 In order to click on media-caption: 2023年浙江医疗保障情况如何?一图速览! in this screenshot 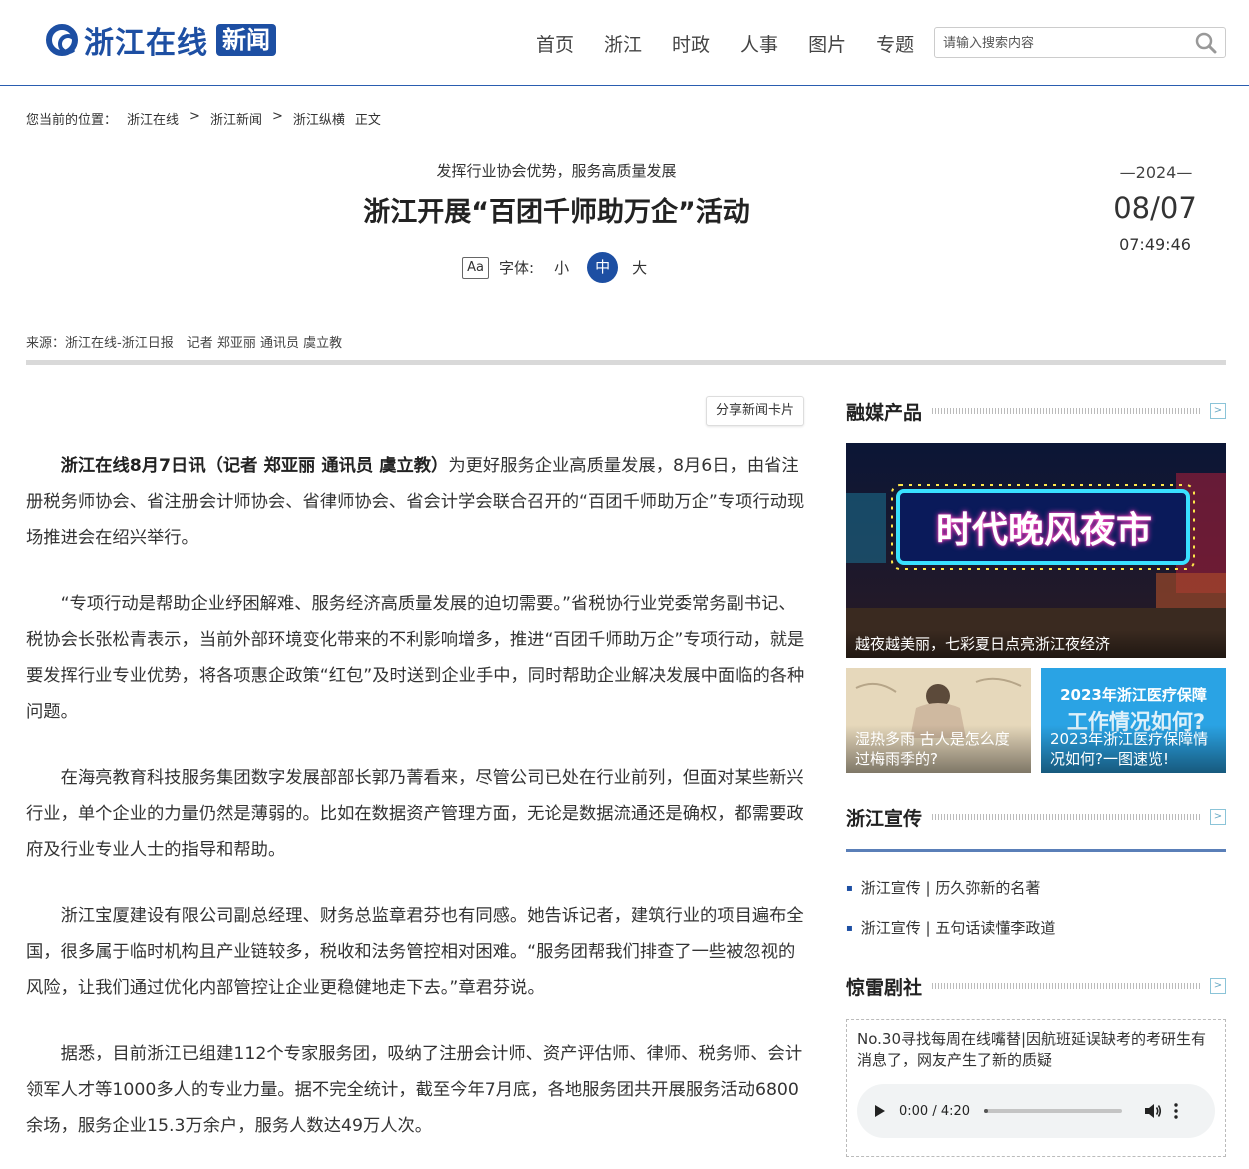, I will do `click(1133, 749)`.